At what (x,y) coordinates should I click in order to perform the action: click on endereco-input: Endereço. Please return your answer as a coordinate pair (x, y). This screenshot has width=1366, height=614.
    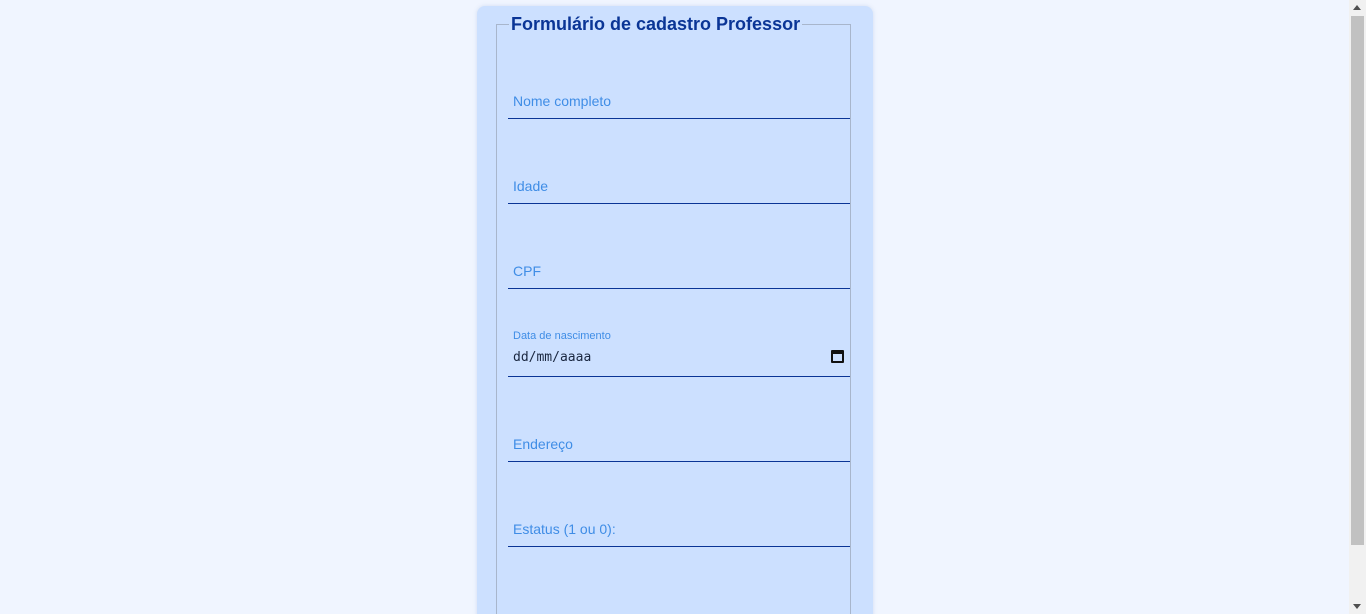
    Looking at the image, I should click on (679, 443).